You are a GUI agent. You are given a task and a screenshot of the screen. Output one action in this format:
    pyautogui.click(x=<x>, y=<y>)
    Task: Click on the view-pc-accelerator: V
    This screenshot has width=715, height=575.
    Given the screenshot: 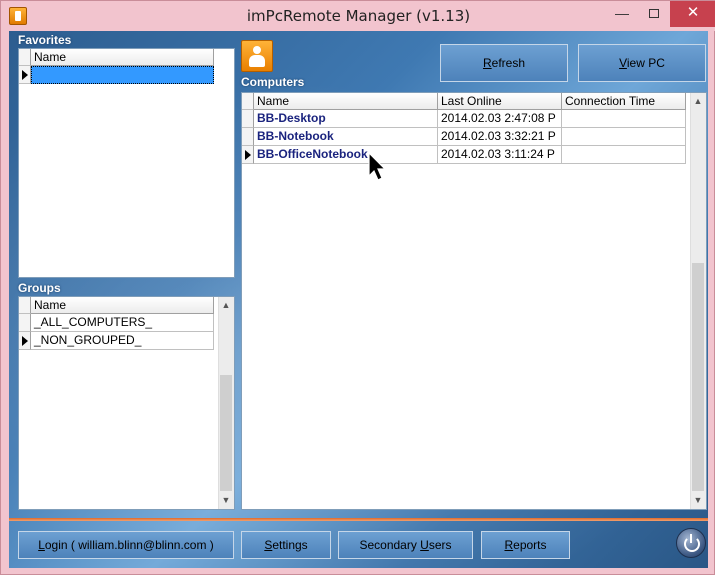 What is the action you would take?
    pyautogui.click(x=623, y=63)
    